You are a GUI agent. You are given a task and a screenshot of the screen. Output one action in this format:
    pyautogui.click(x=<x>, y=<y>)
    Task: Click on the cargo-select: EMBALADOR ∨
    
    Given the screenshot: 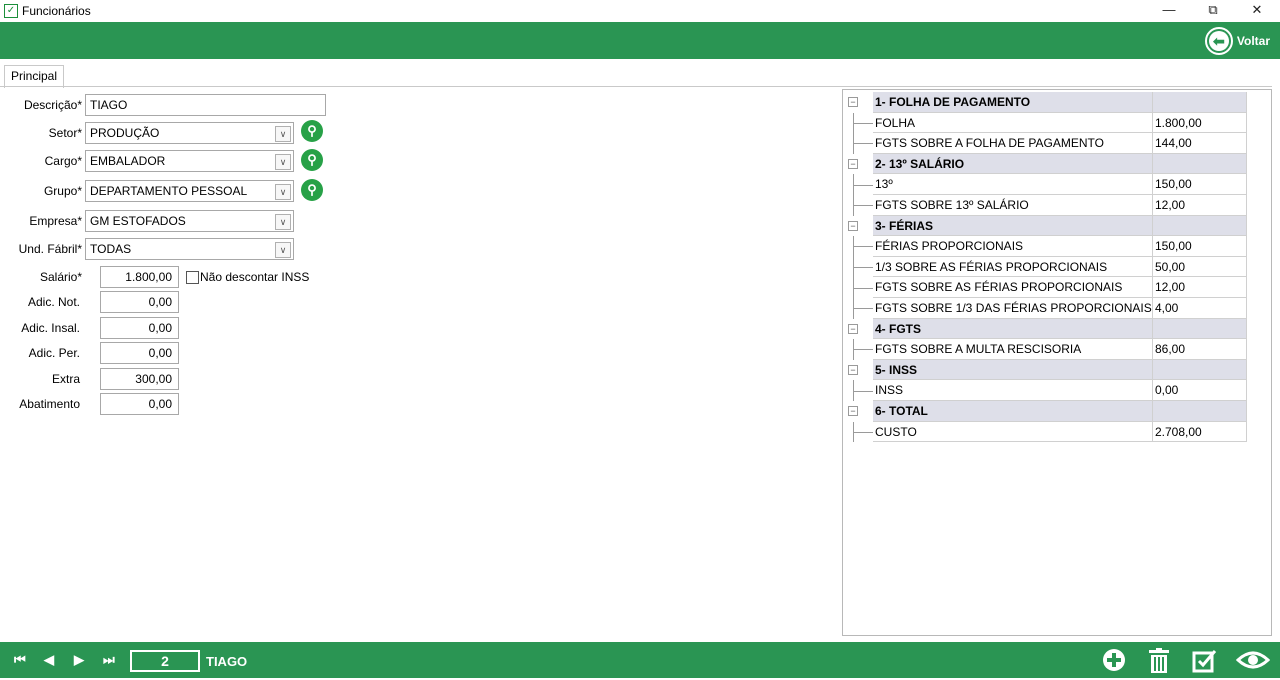 What is the action you would take?
    pyautogui.click(x=189, y=161)
    